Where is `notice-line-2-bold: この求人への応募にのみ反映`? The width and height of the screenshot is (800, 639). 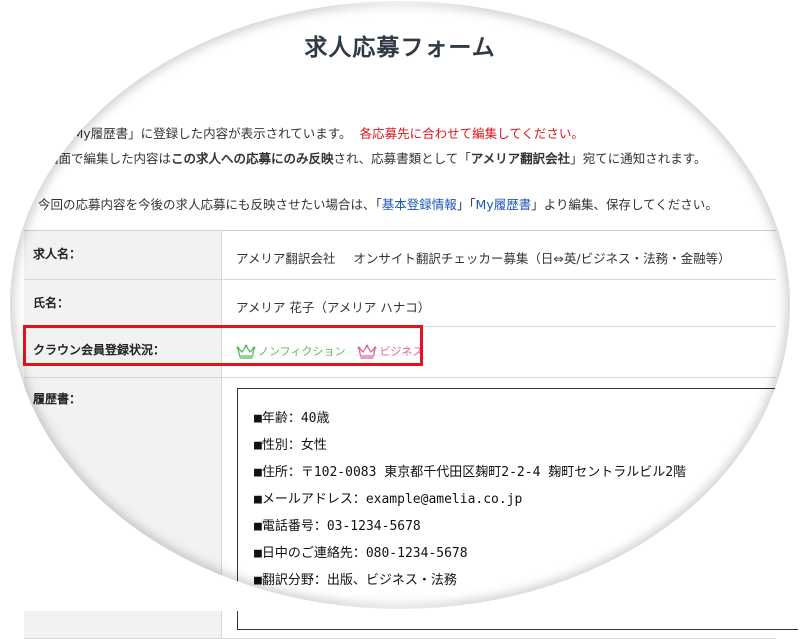 notice-line-2-bold: この求人への応募にのみ反映 is located at coordinates (252, 158).